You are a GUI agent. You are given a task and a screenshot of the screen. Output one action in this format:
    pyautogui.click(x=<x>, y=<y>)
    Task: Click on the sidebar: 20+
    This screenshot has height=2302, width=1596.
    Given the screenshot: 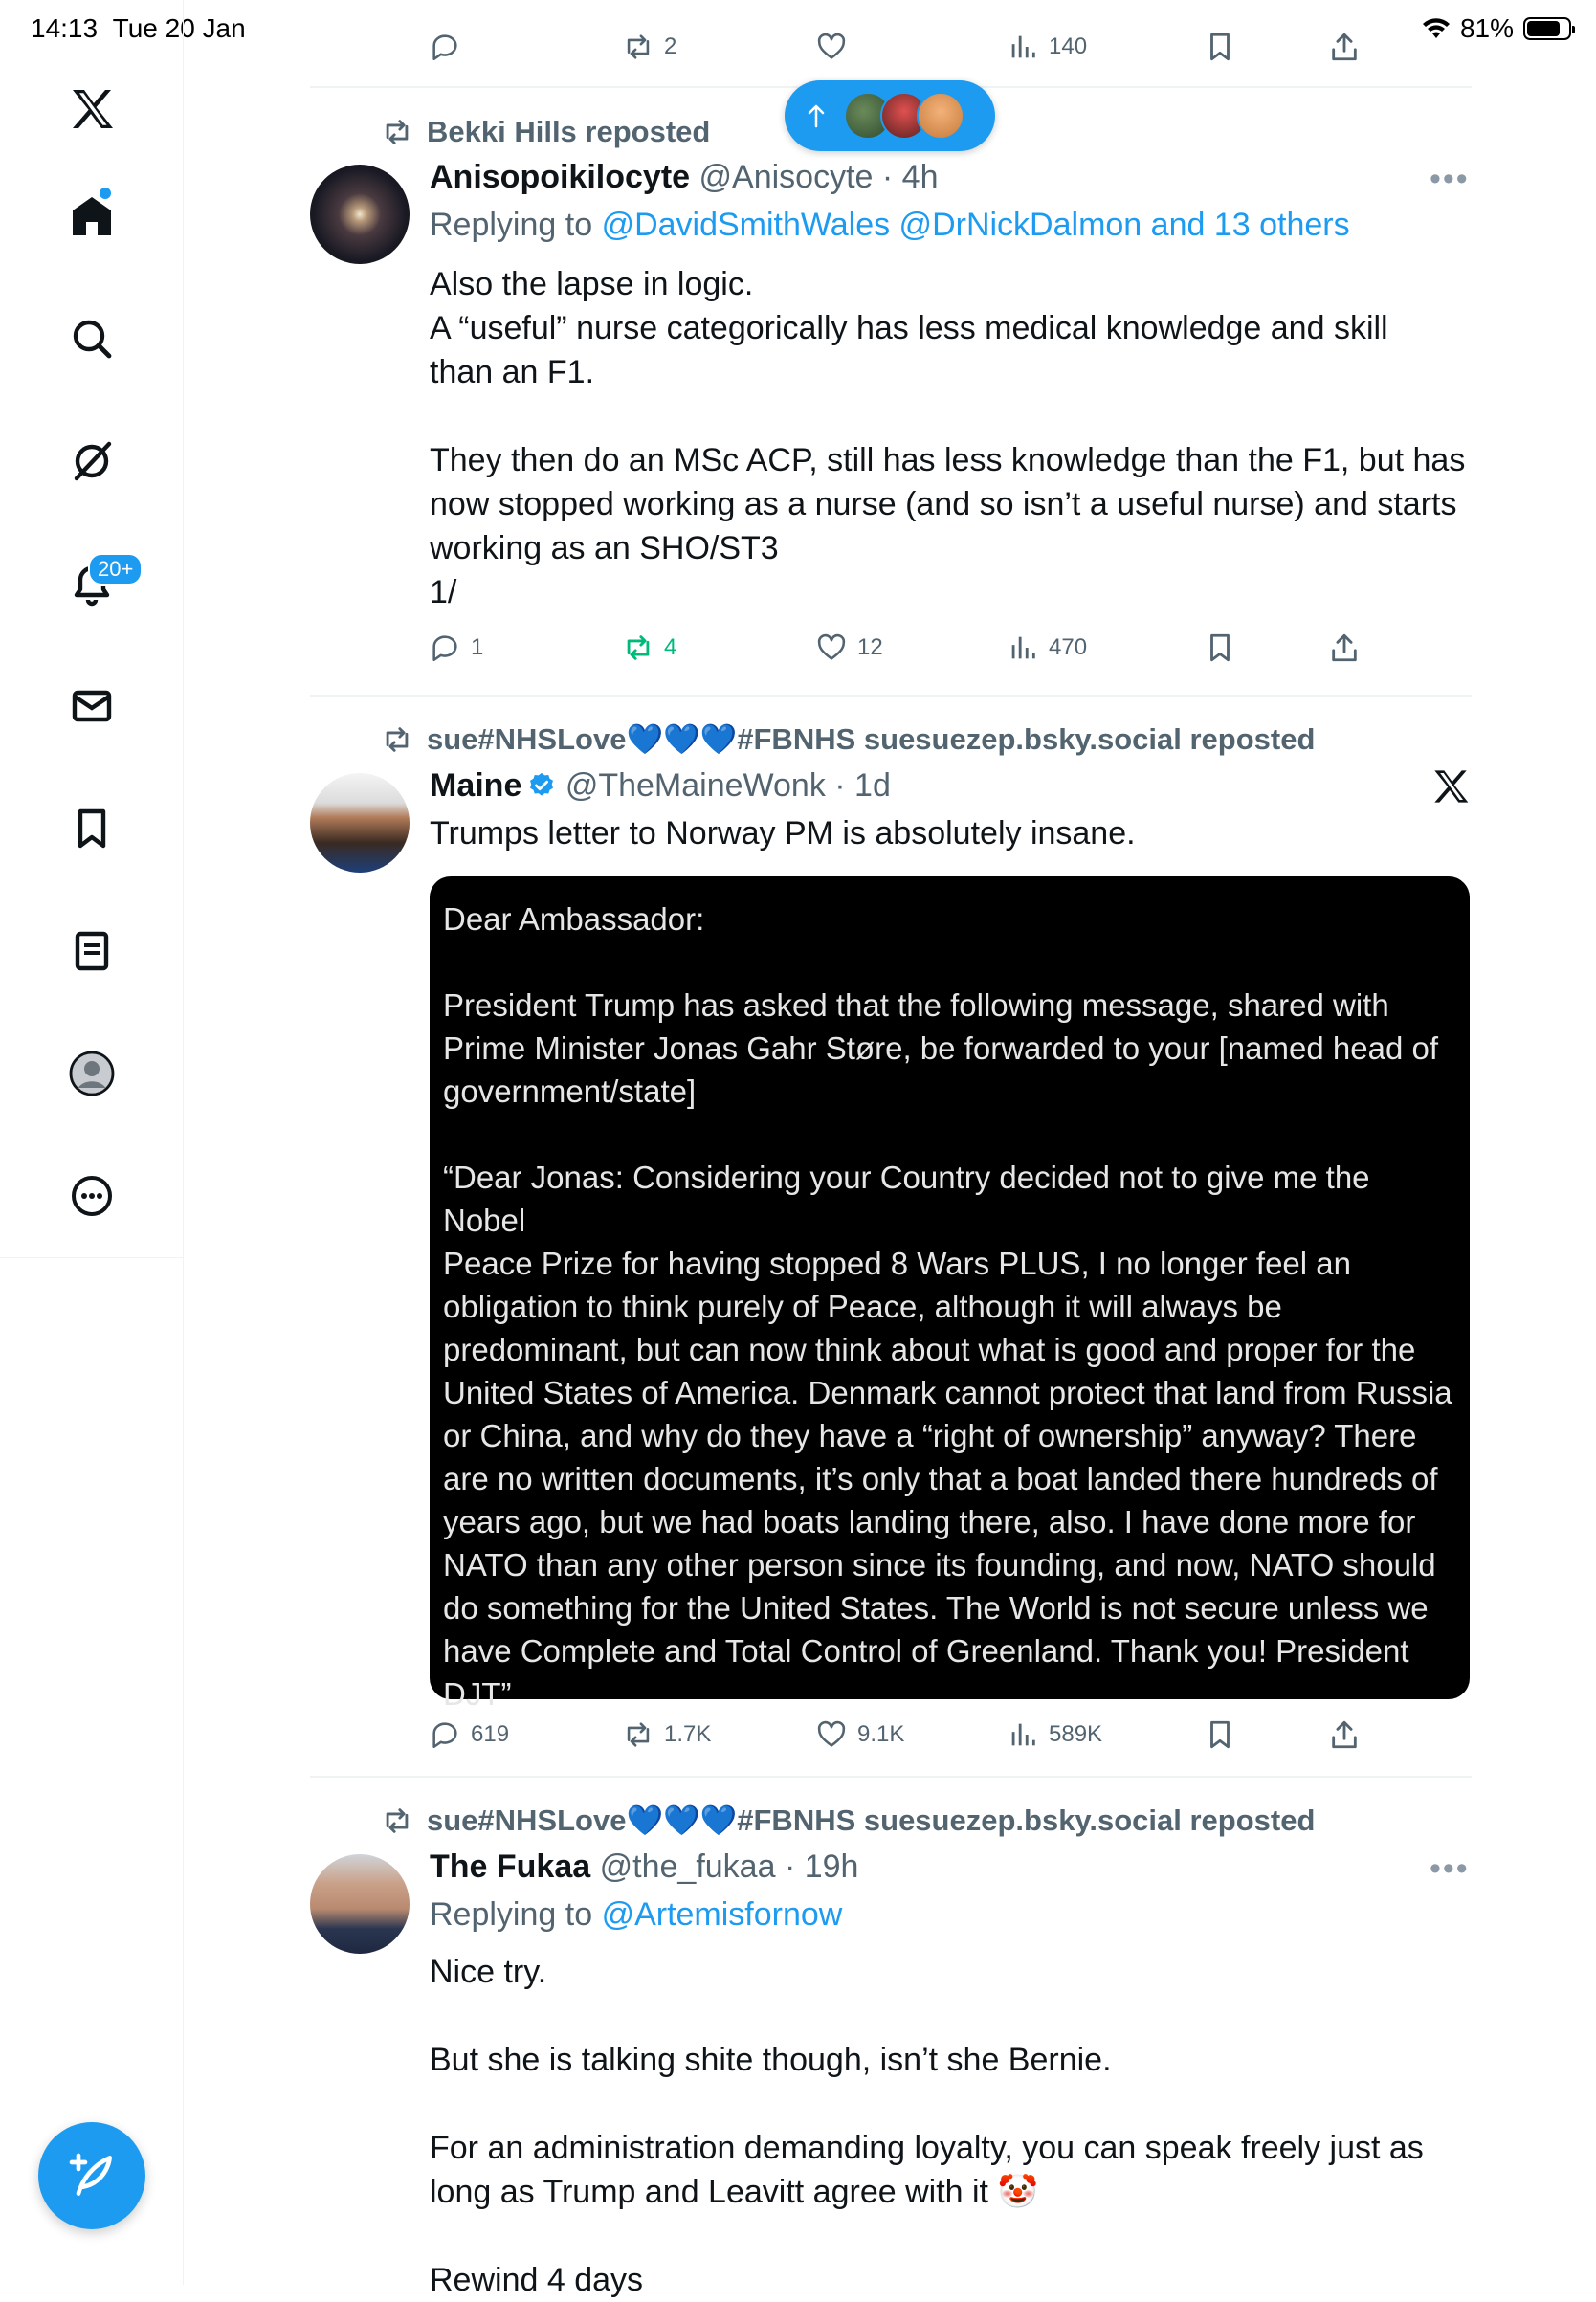 What is the action you would take?
    pyautogui.click(x=92, y=1142)
    